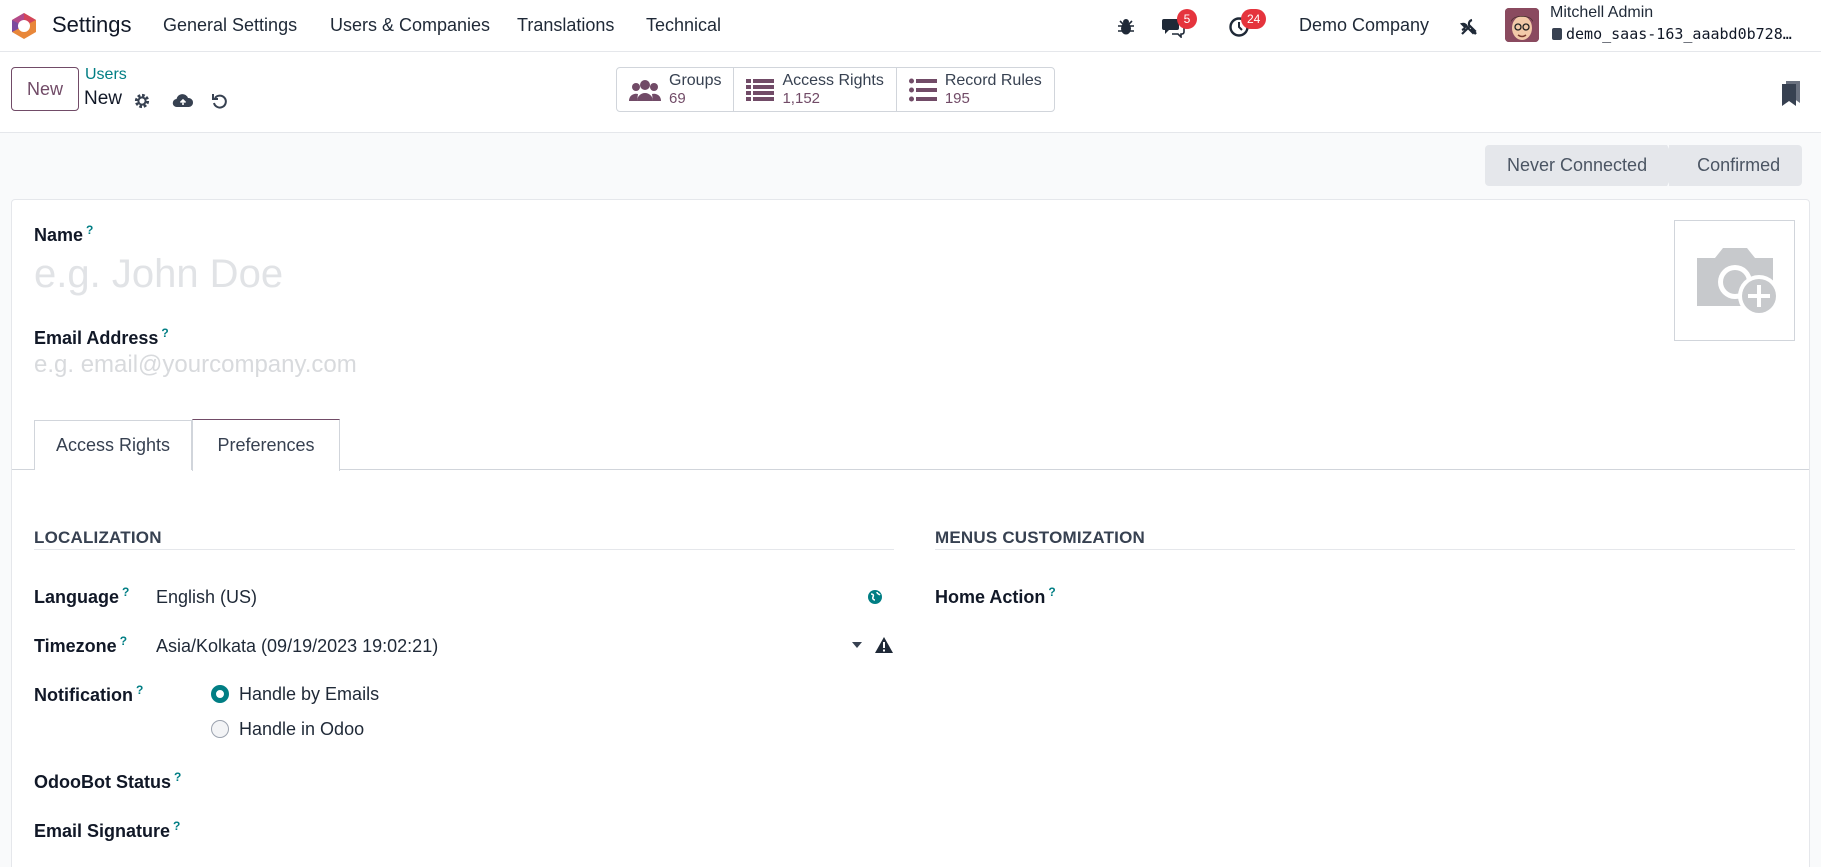 Image resolution: width=1821 pixels, height=867 pixels. I want to click on menu-technical: Technical, so click(683, 25).